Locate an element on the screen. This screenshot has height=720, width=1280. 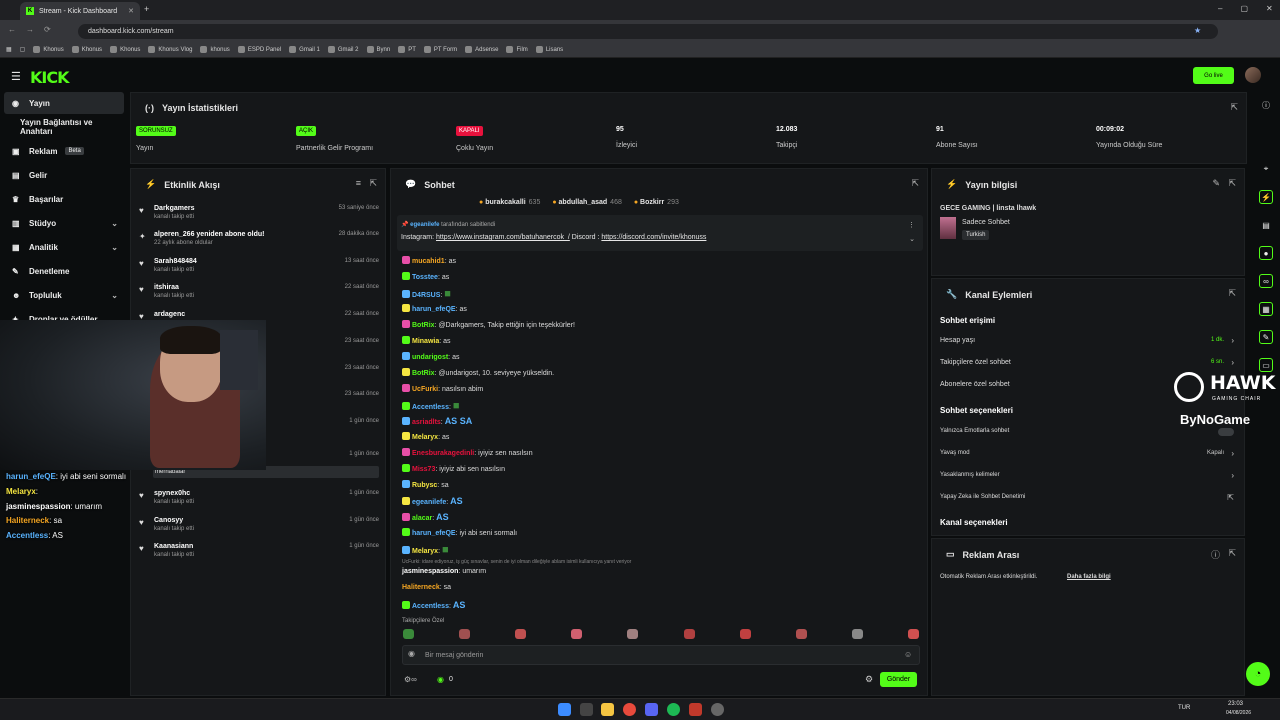
chat-settings-gear-icon: ⚙ is located at coordinates (869, 679).